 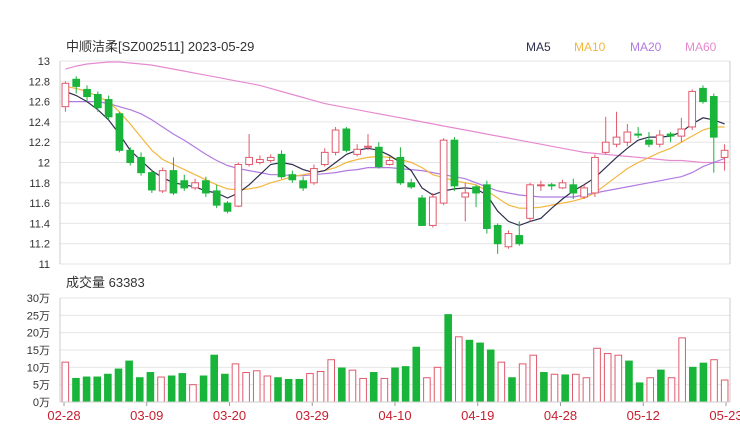 I want to click on price-tick-label: 11.2, so click(x=39, y=245).